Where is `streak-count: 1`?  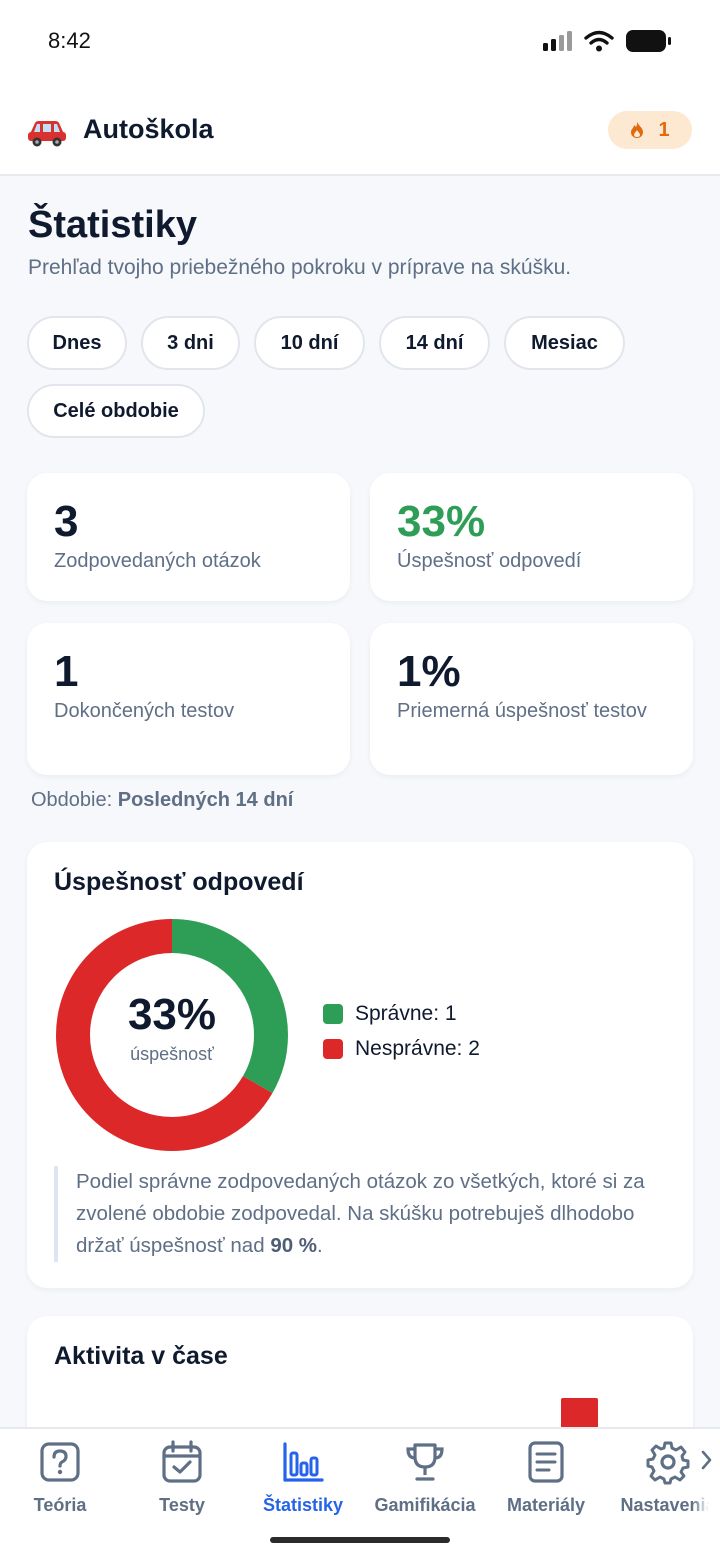 streak-count: 1 is located at coordinates (664, 129).